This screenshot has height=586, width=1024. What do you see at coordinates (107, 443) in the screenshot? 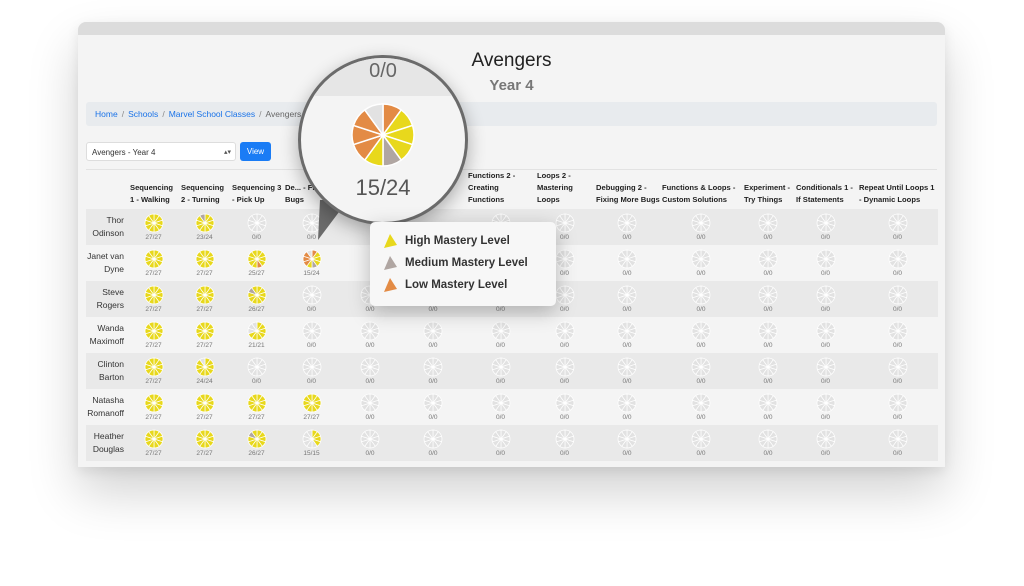
I see `student-name: Heather Douglas` at bounding box center [107, 443].